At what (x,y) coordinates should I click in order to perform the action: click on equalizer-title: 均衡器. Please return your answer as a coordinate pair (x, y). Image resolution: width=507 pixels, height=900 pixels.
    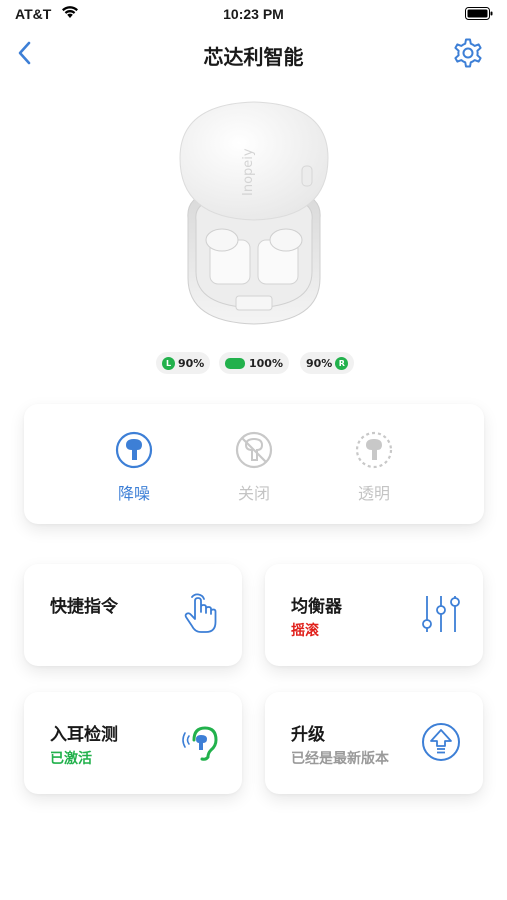
    Looking at the image, I should click on (316, 607).